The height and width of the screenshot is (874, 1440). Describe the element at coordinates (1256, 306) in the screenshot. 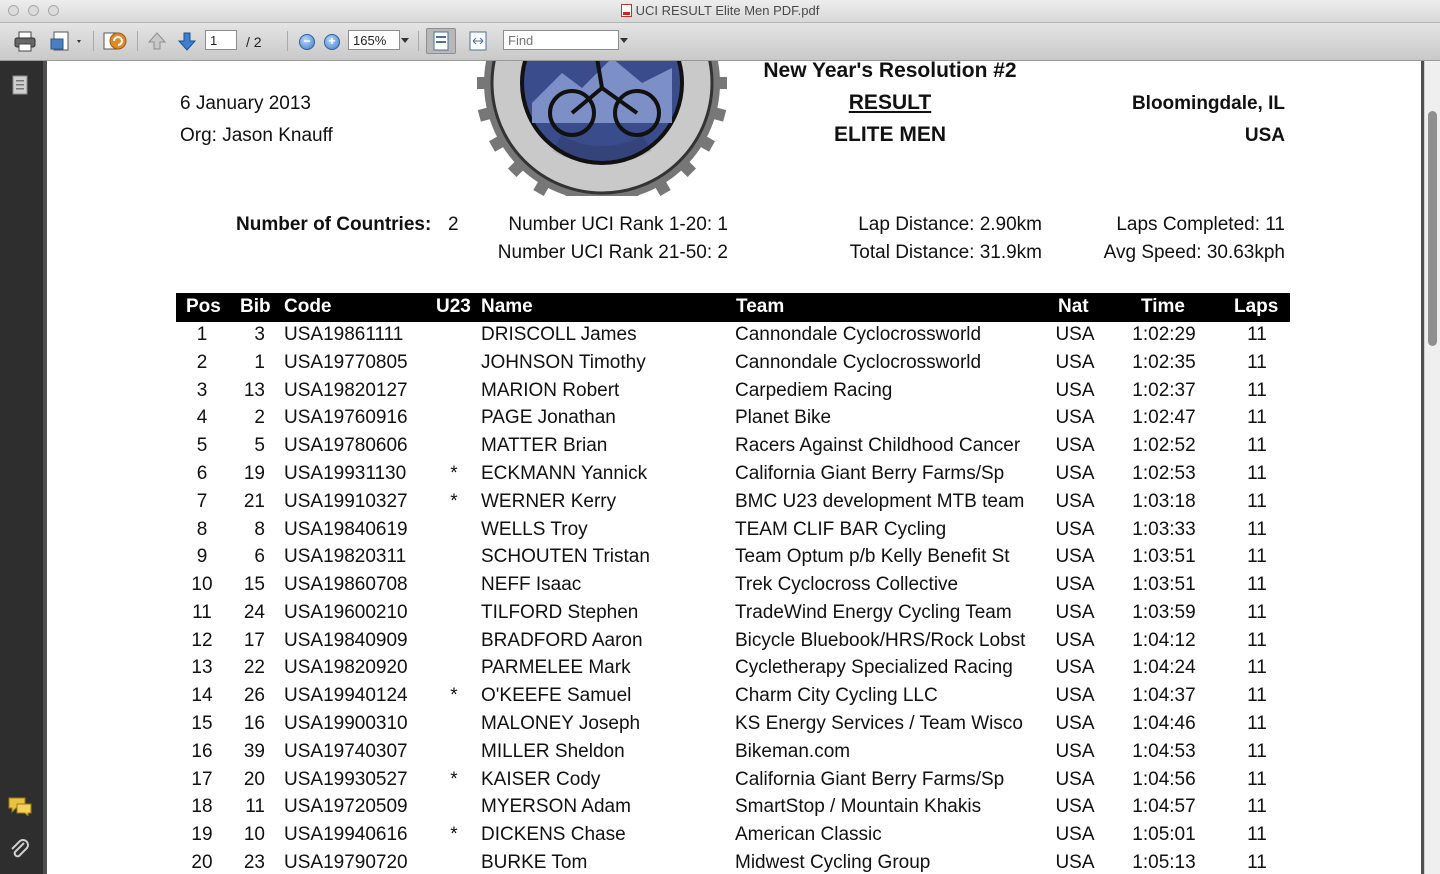

I see `header-laps: Laps` at that location.